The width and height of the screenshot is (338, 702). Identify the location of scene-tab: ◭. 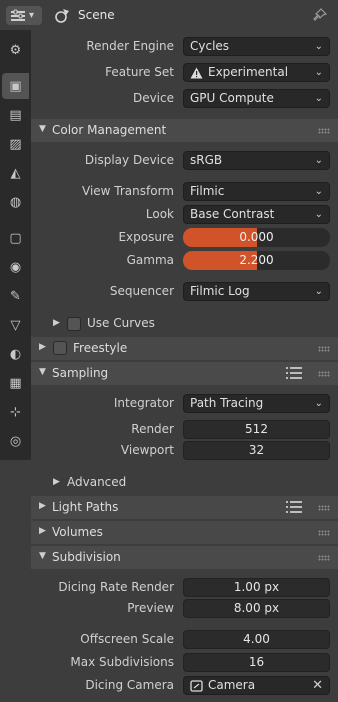
(15, 173).